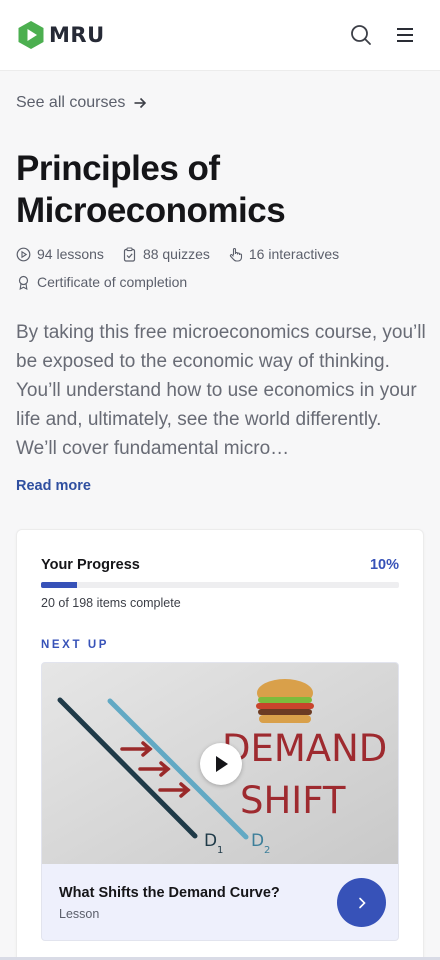 The width and height of the screenshot is (440, 960). I want to click on see-all-courses-label: See all courses, so click(71, 102).